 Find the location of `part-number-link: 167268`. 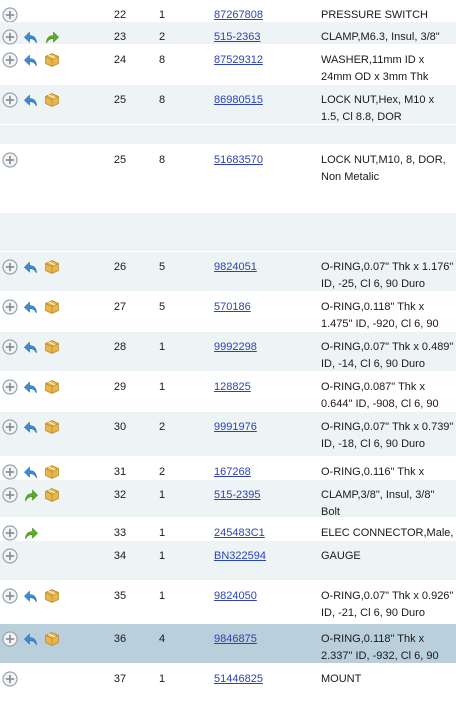

part-number-link: 167268 is located at coordinates (232, 472).